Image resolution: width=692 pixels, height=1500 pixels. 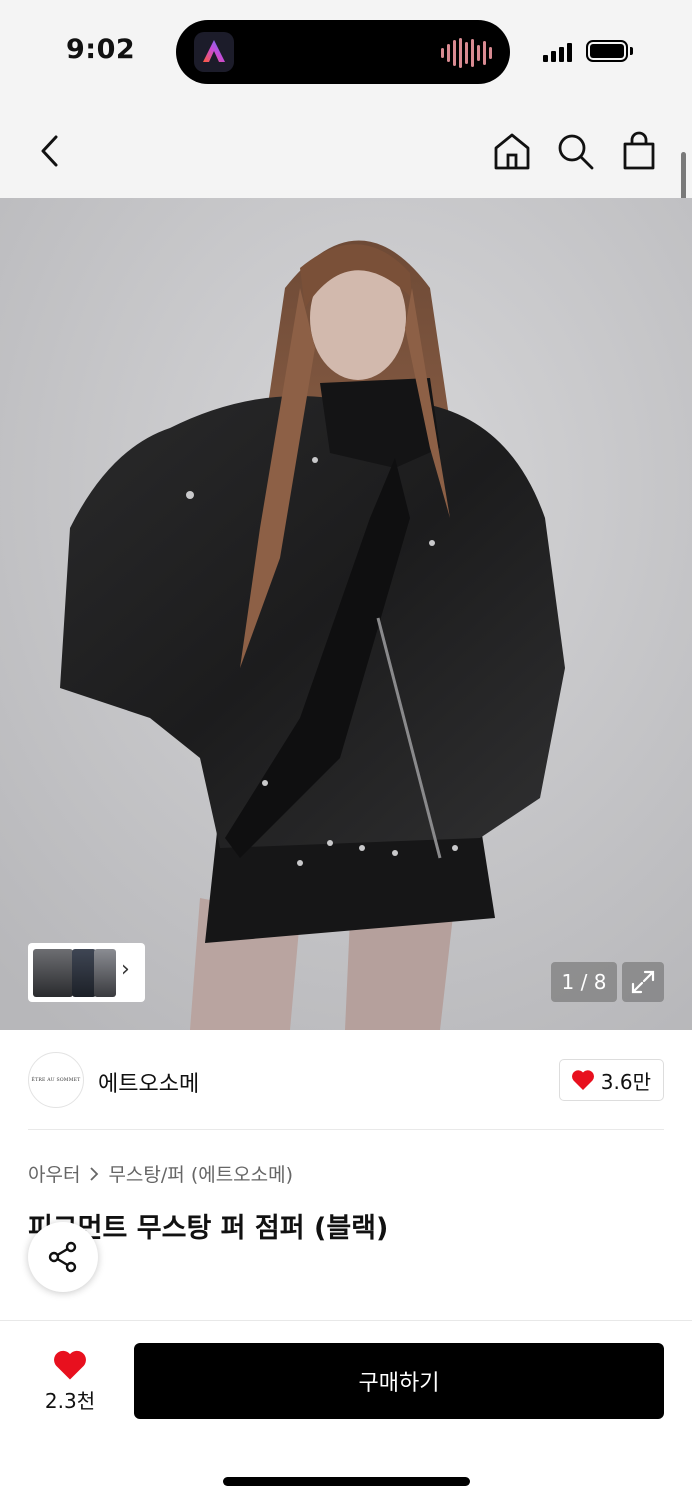 I want to click on buy-button: 구매하기, so click(x=399, y=1381).